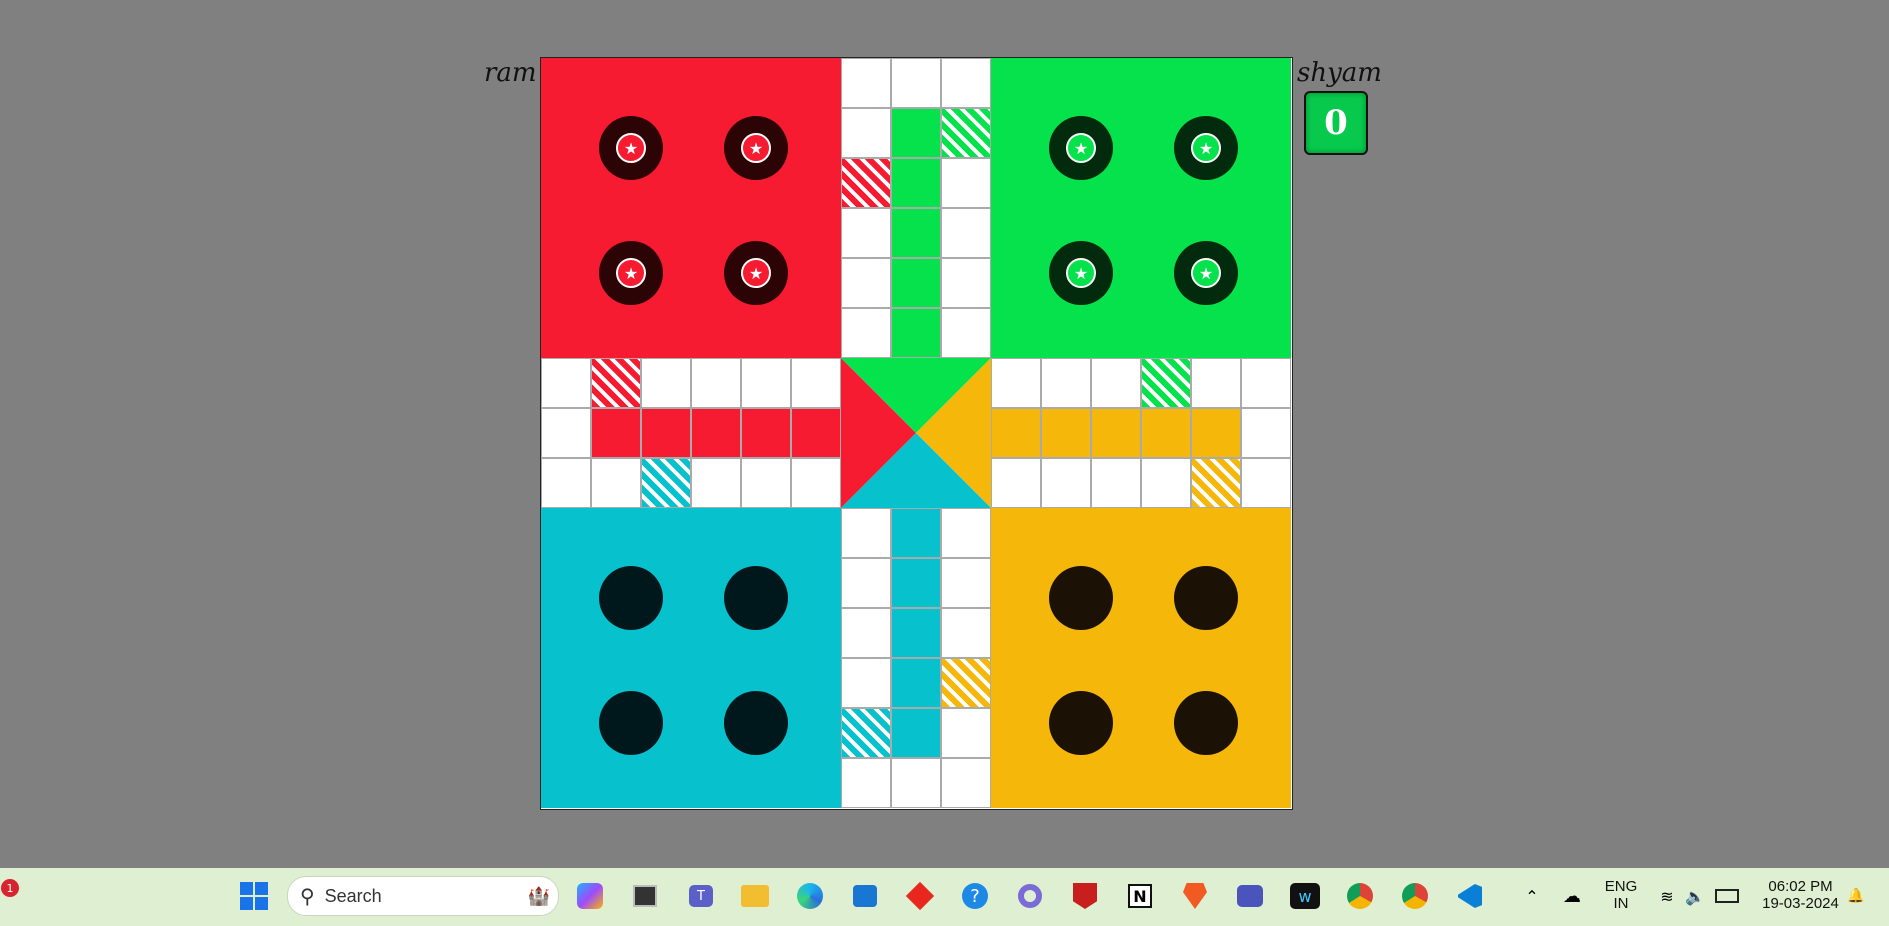 Image resolution: width=1889 pixels, height=926 pixels. I want to click on vscode-icon, so click(1470, 896).